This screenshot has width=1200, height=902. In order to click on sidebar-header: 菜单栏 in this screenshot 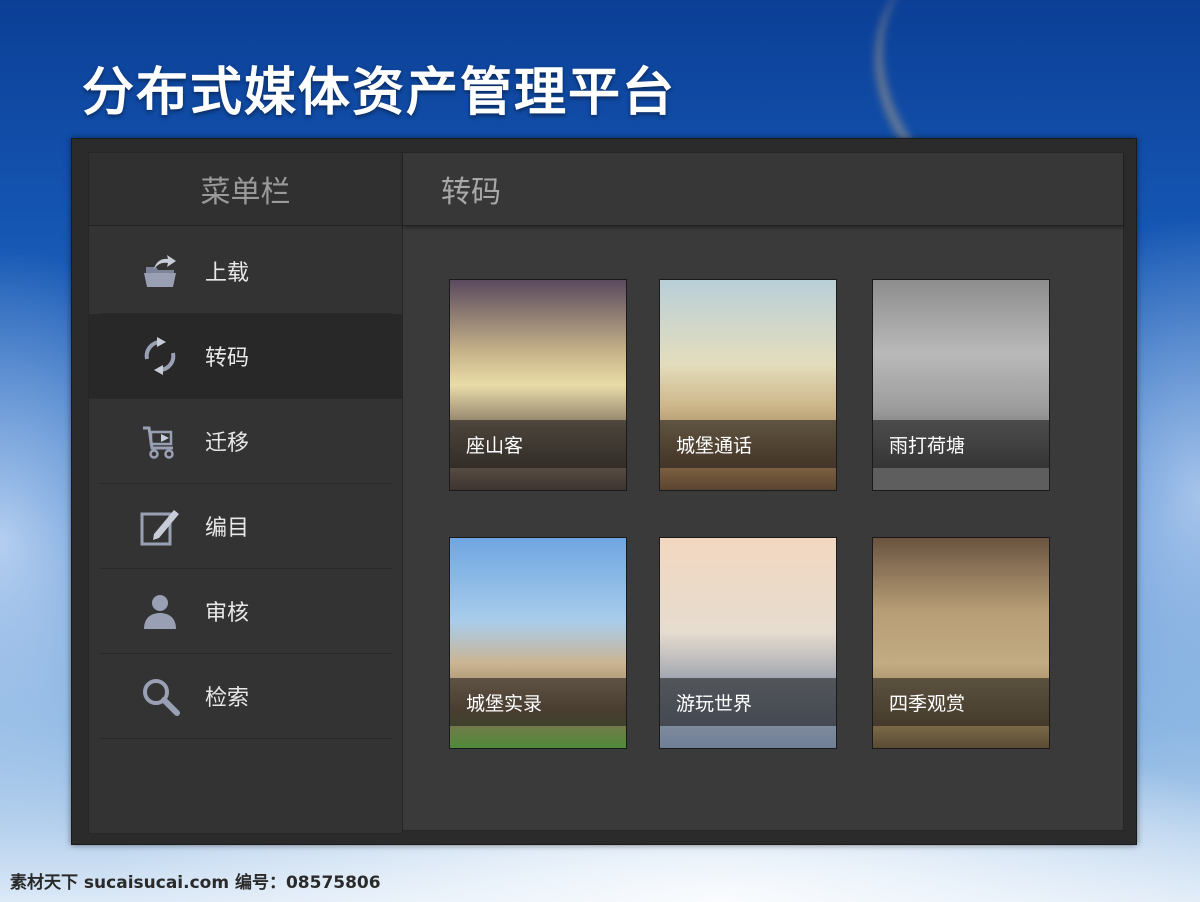, I will do `click(245, 189)`.